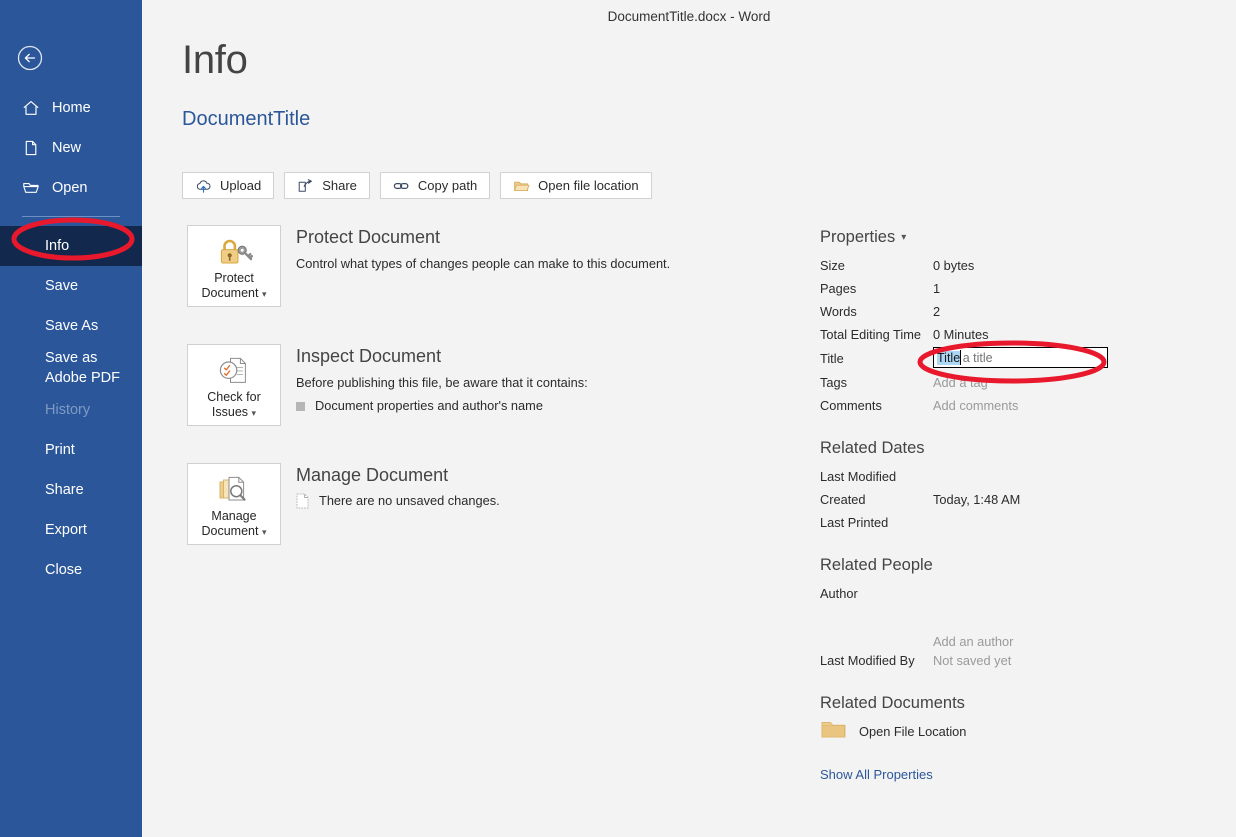 The width and height of the screenshot is (1236, 837). Describe the element at coordinates (858, 237) in the screenshot. I see `properties-heading-label: Properties` at that location.